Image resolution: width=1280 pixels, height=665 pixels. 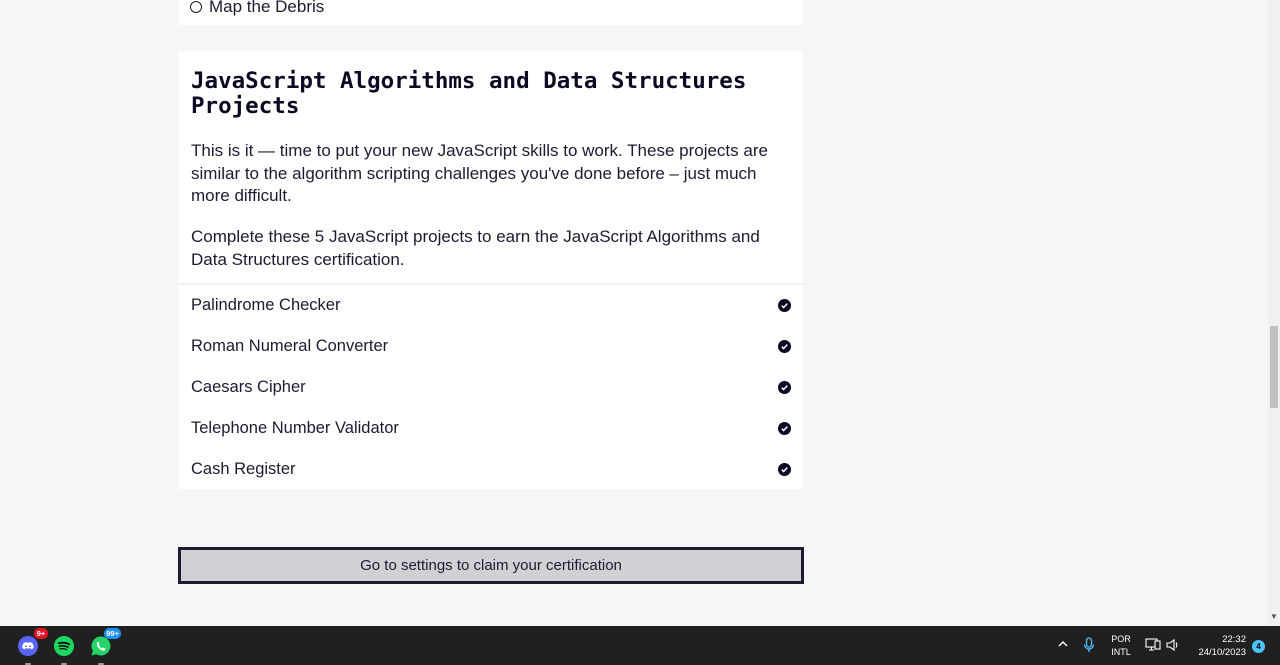 What do you see at coordinates (1121, 646) in the screenshot?
I see `language-indicator: POR INTL` at bounding box center [1121, 646].